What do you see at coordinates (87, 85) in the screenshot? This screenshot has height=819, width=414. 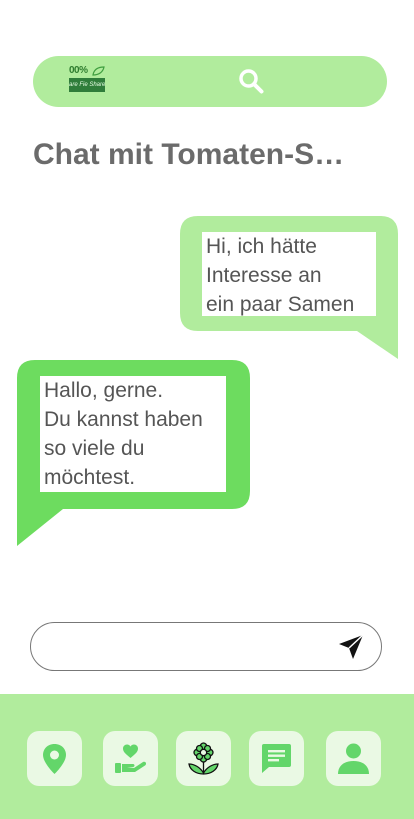 I see `logo-banner: are Fie Share` at bounding box center [87, 85].